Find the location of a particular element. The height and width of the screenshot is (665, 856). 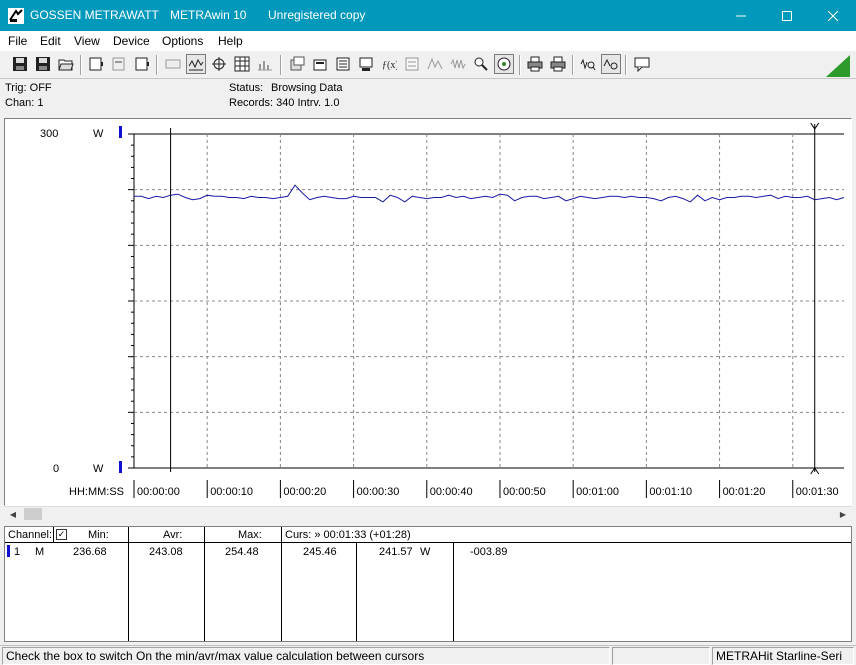

row-cursor1: 245.46 is located at coordinates (320, 552).